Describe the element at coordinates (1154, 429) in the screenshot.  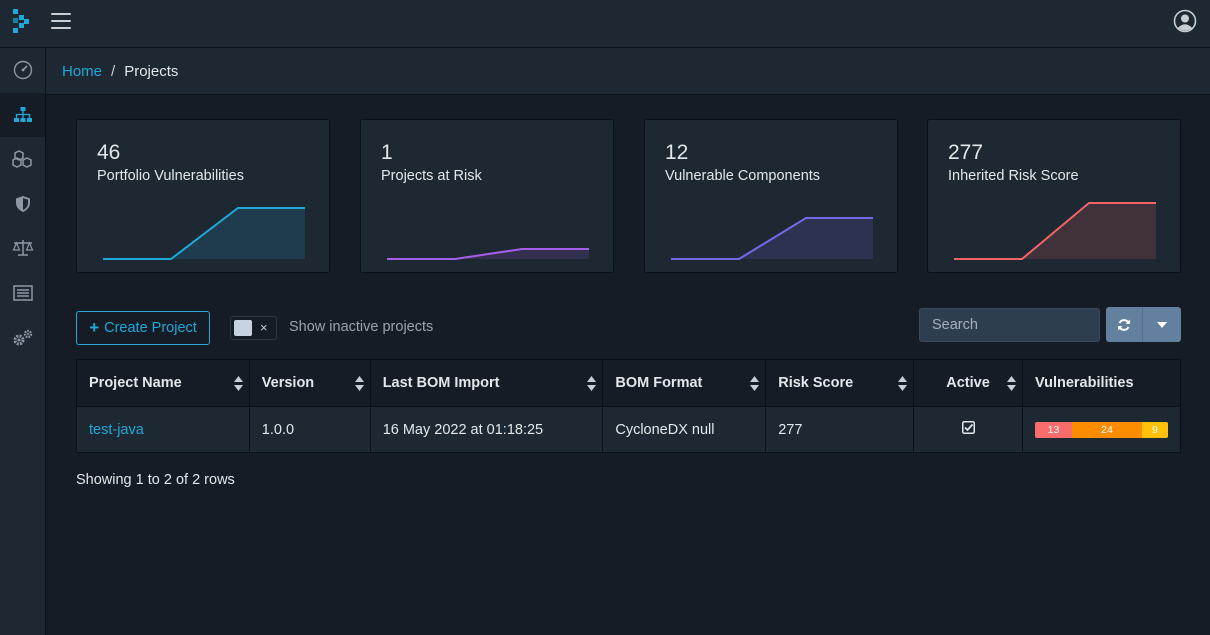
I see `low-severity-count: 9` at that location.